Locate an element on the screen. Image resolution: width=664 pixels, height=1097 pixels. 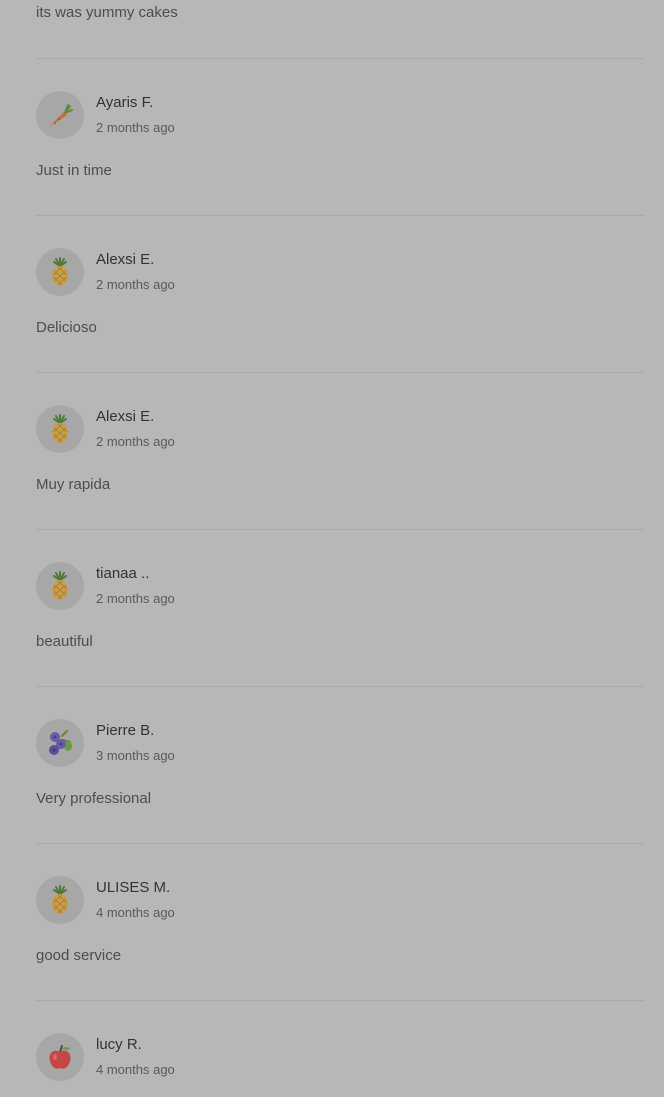
review-comment: Very professional is located at coordinates (94, 798).